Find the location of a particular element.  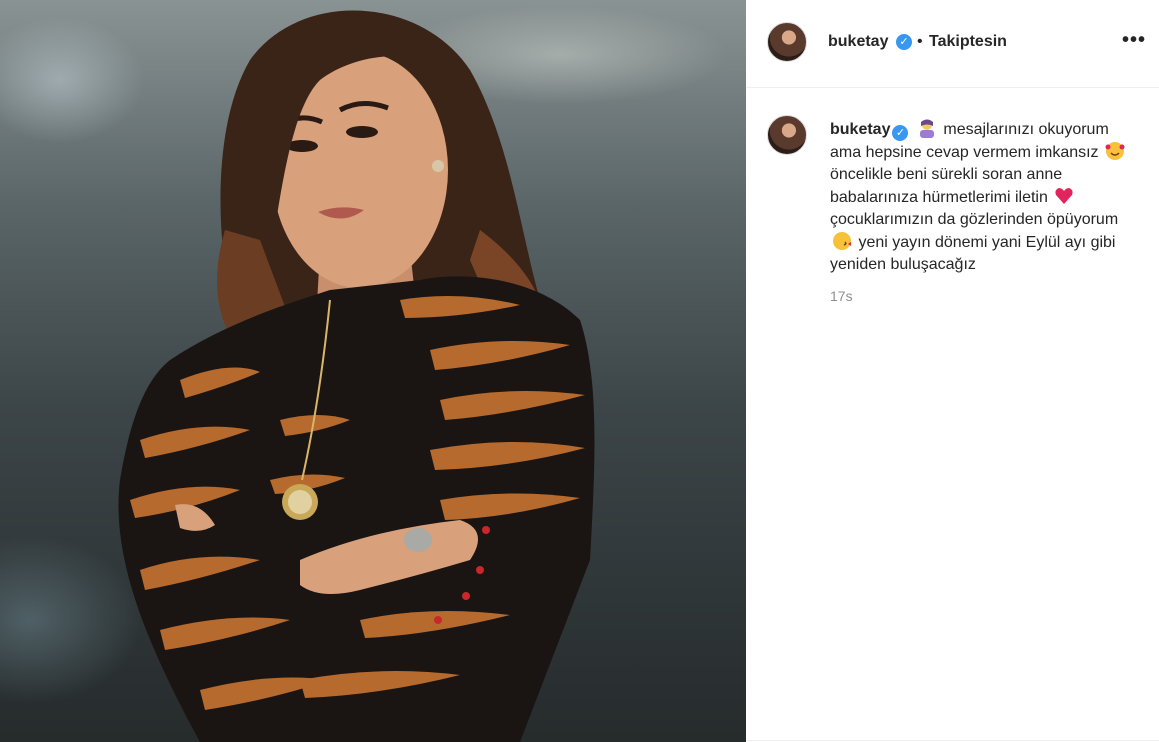

follow-status-button: Takiptesin is located at coordinates (968, 42).